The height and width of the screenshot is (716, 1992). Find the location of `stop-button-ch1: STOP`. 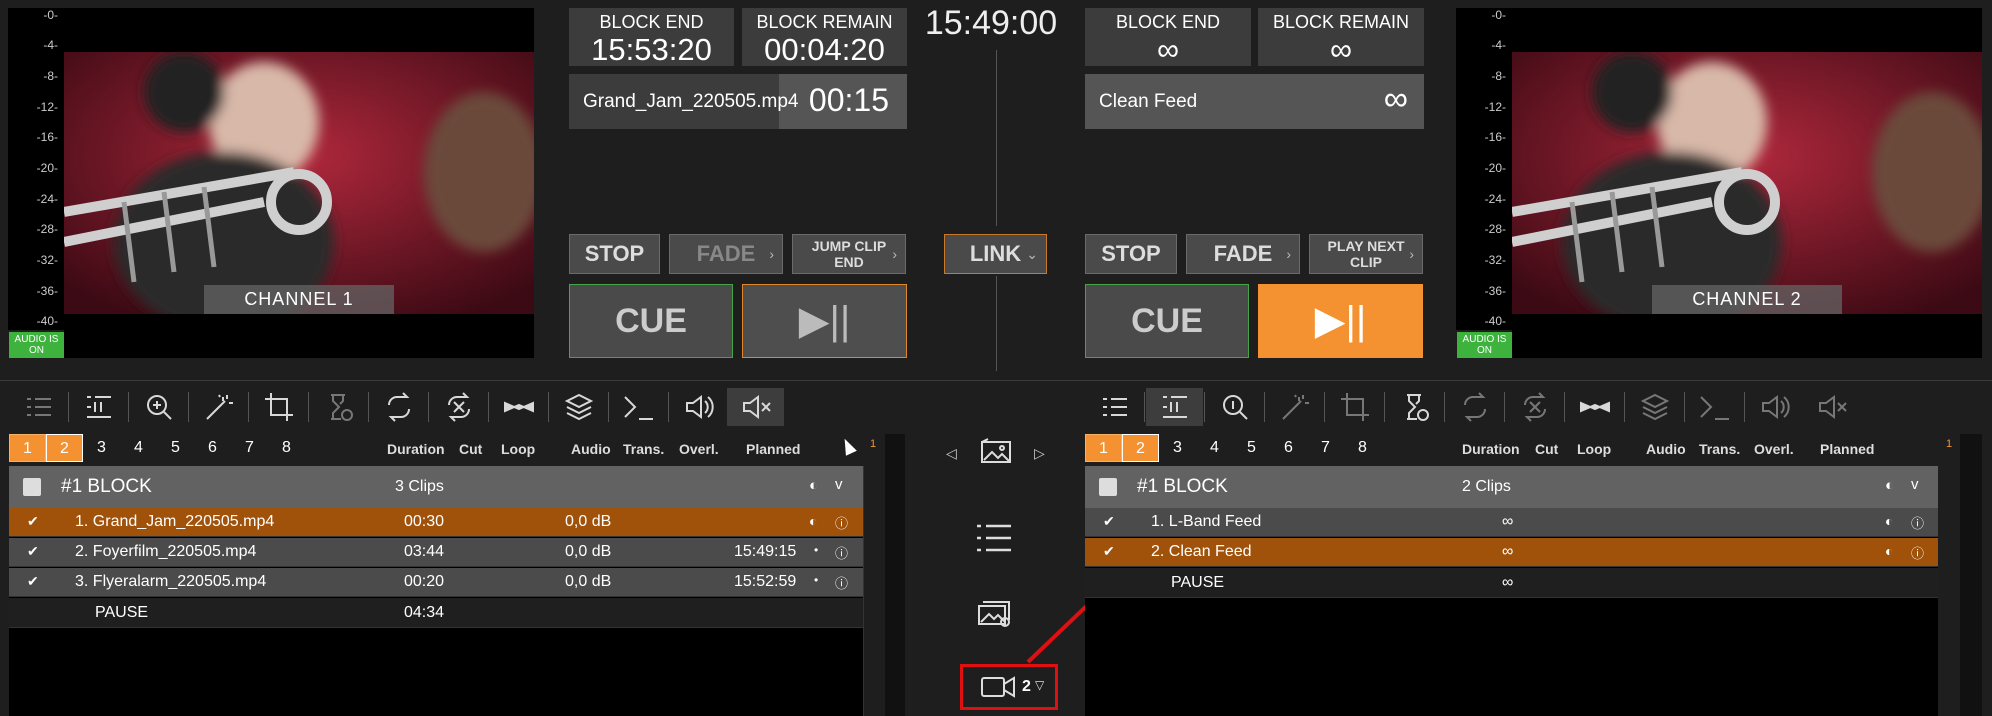

stop-button-ch1: STOP is located at coordinates (614, 254).